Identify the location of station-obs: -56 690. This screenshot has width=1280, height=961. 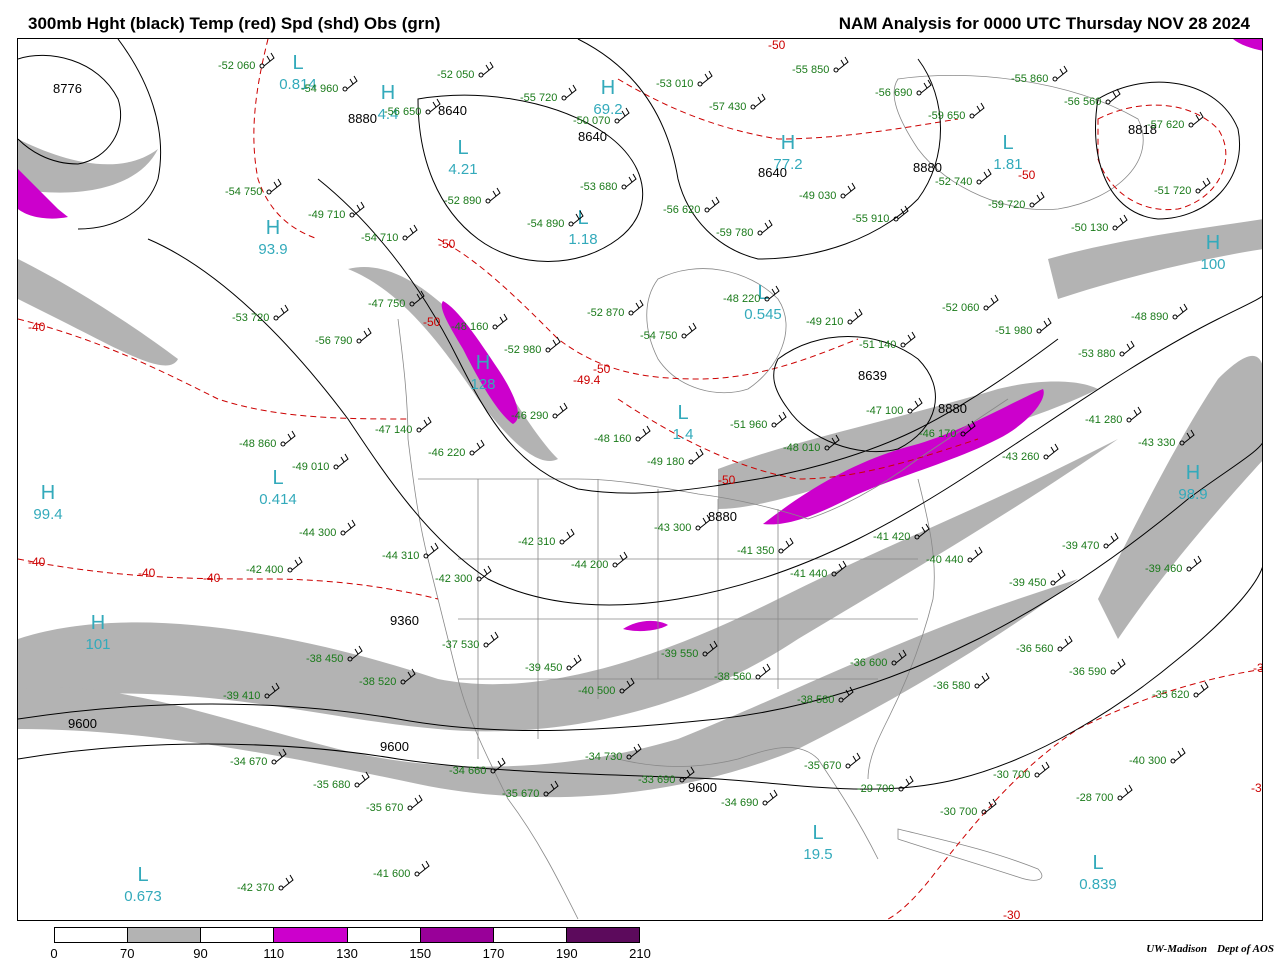
(893, 93).